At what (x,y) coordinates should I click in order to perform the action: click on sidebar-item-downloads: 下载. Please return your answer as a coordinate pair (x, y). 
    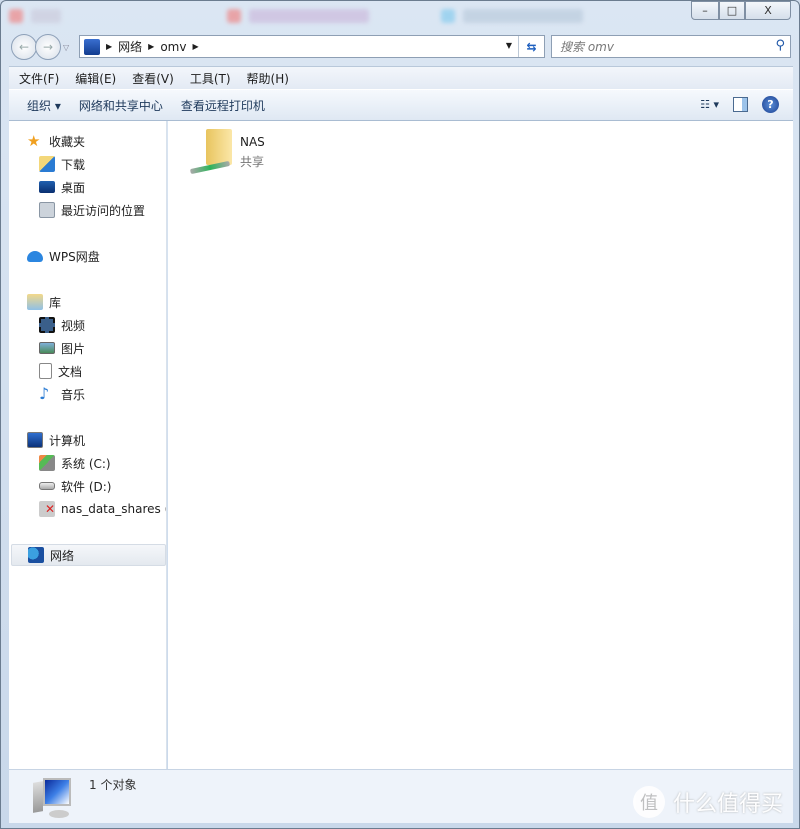
    Looking at the image, I should click on (62, 164).